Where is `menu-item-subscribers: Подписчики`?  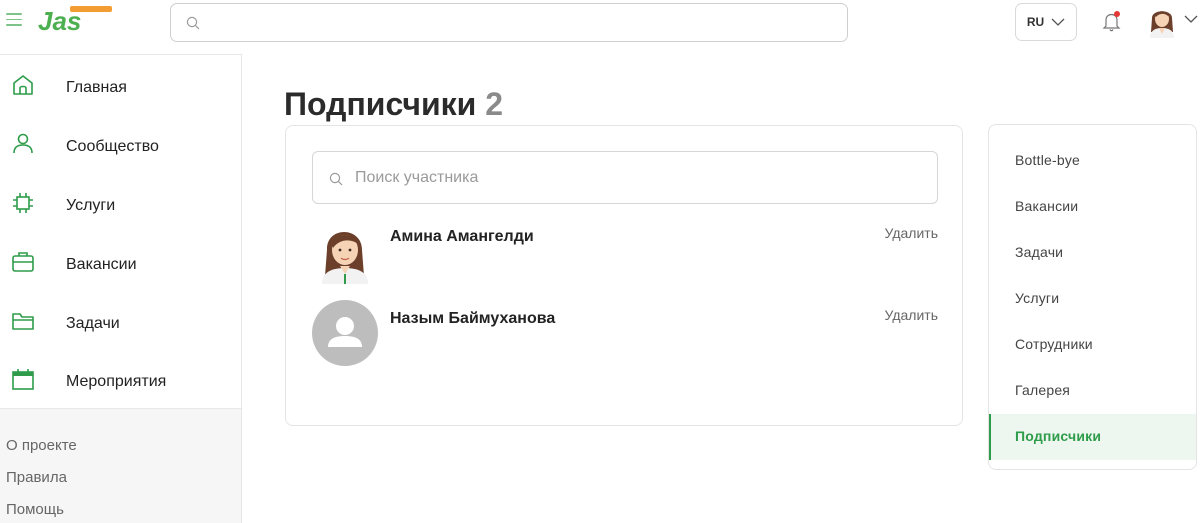 menu-item-subscribers: Подписчики is located at coordinates (1092, 437).